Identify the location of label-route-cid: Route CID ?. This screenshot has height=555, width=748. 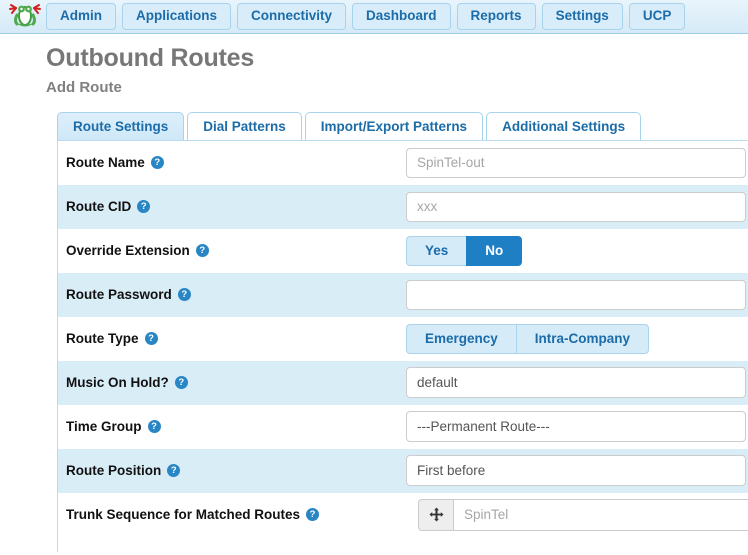
(236, 206).